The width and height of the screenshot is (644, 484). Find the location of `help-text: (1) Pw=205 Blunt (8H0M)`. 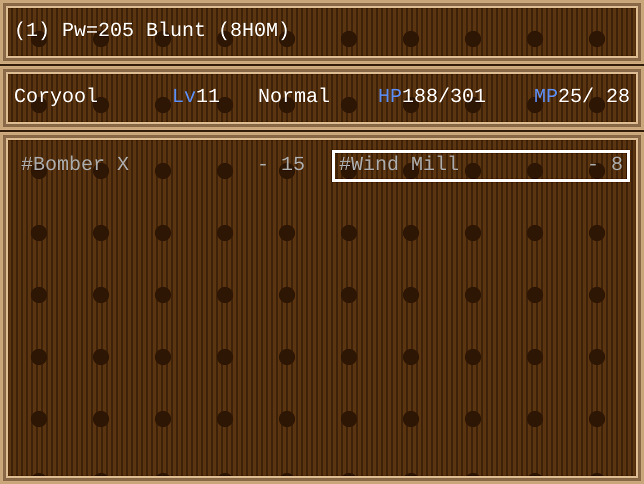

help-text: (1) Pw=205 Blunt (8H0M) is located at coordinates (152, 32).